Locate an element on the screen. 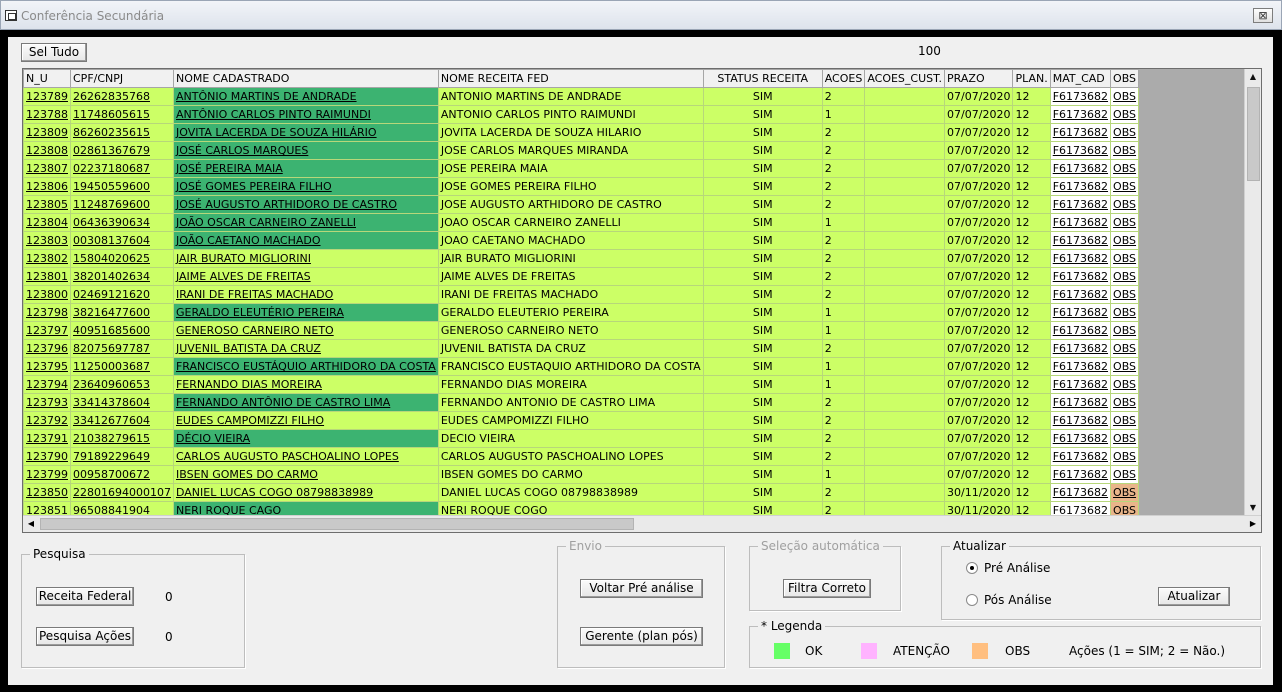  receita-federal-button: Receita Federal is located at coordinates (85, 596).